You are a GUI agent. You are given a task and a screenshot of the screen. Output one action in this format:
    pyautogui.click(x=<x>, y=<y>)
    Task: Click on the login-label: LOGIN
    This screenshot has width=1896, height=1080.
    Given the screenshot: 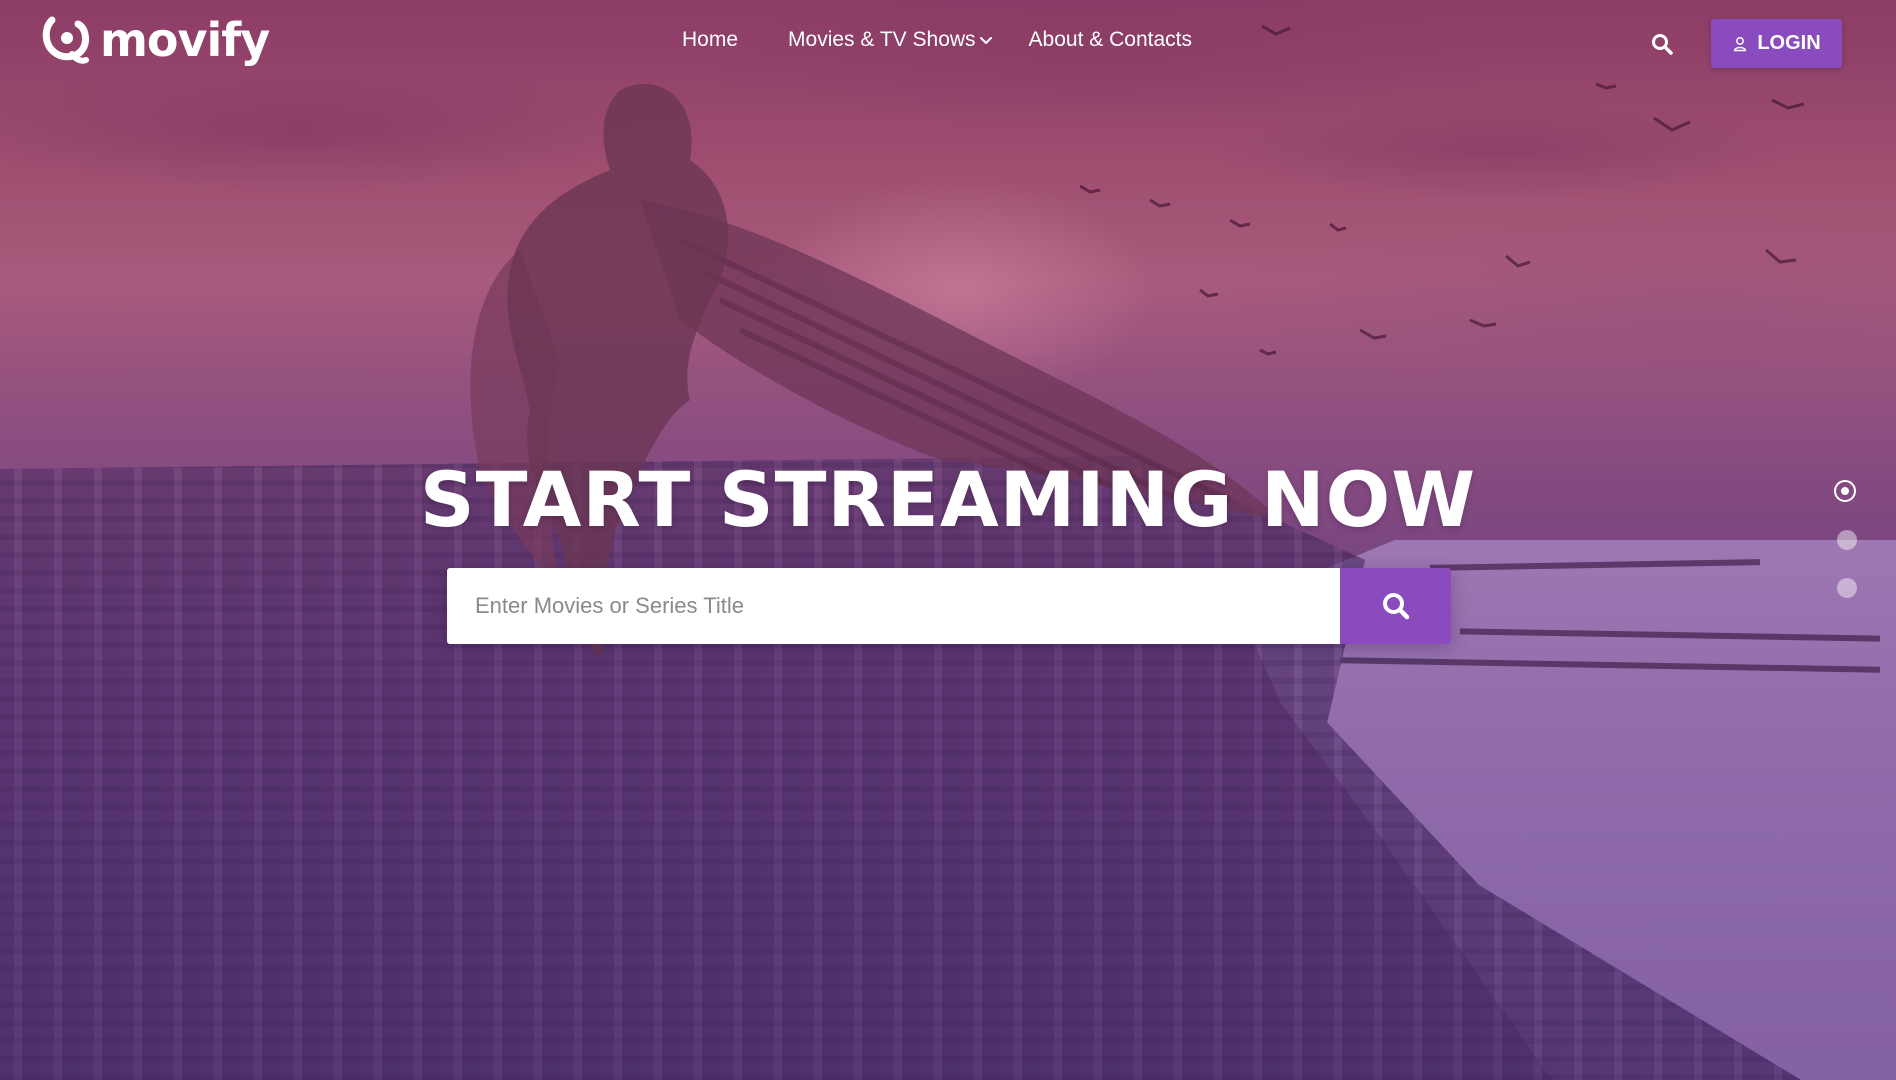 What is the action you would take?
    pyautogui.click(x=1789, y=43)
    